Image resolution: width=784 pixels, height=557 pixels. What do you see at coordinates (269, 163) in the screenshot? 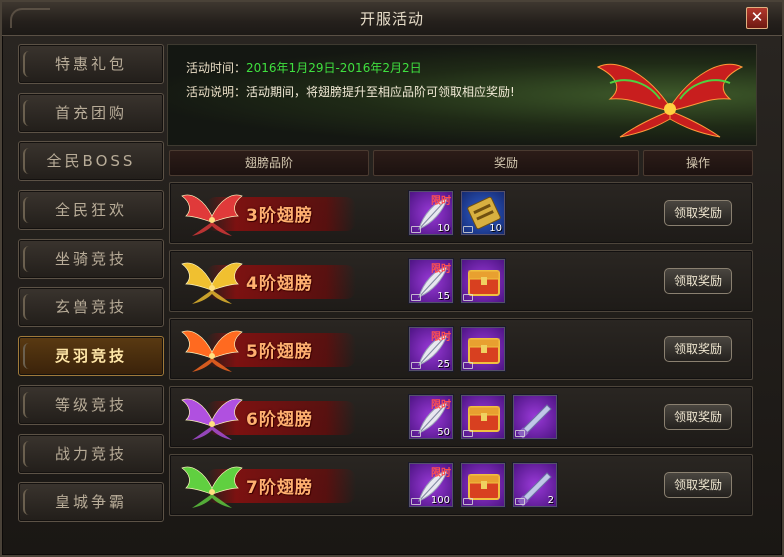
I see `header-grade: 翅膀品阶` at bounding box center [269, 163].